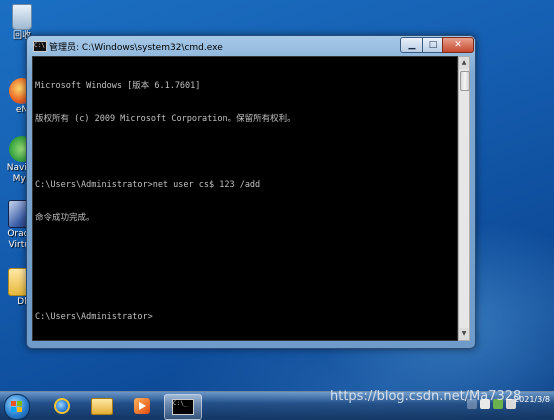  I want to click on console-line: Microsoft Windows [版本 6.1.7601], so click(118, 86).